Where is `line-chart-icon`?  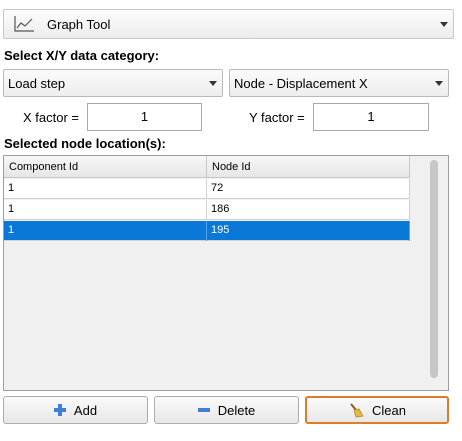 line-chart-icon is located at coordinates (24, 24).